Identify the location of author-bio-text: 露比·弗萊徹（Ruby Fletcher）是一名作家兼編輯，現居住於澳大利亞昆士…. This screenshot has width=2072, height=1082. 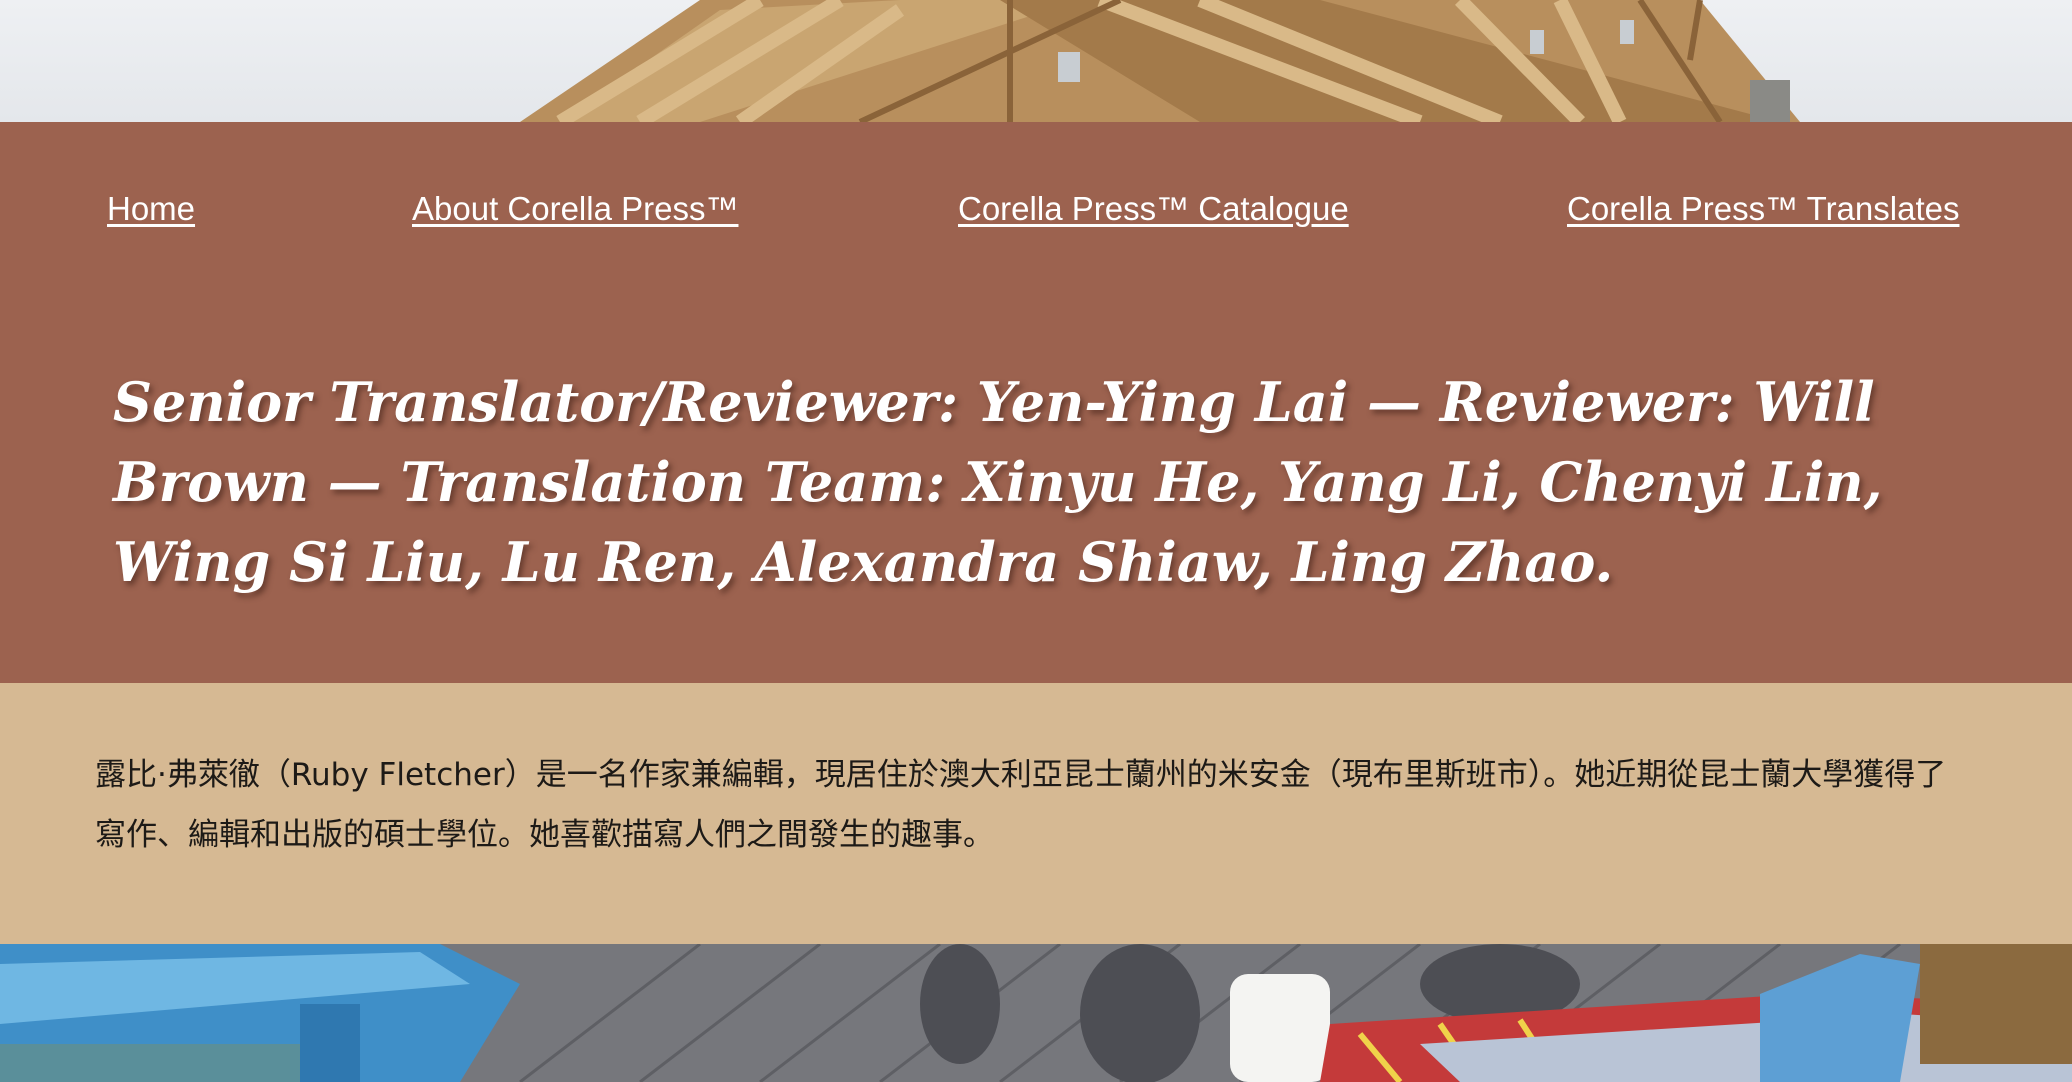
(1021, 805).